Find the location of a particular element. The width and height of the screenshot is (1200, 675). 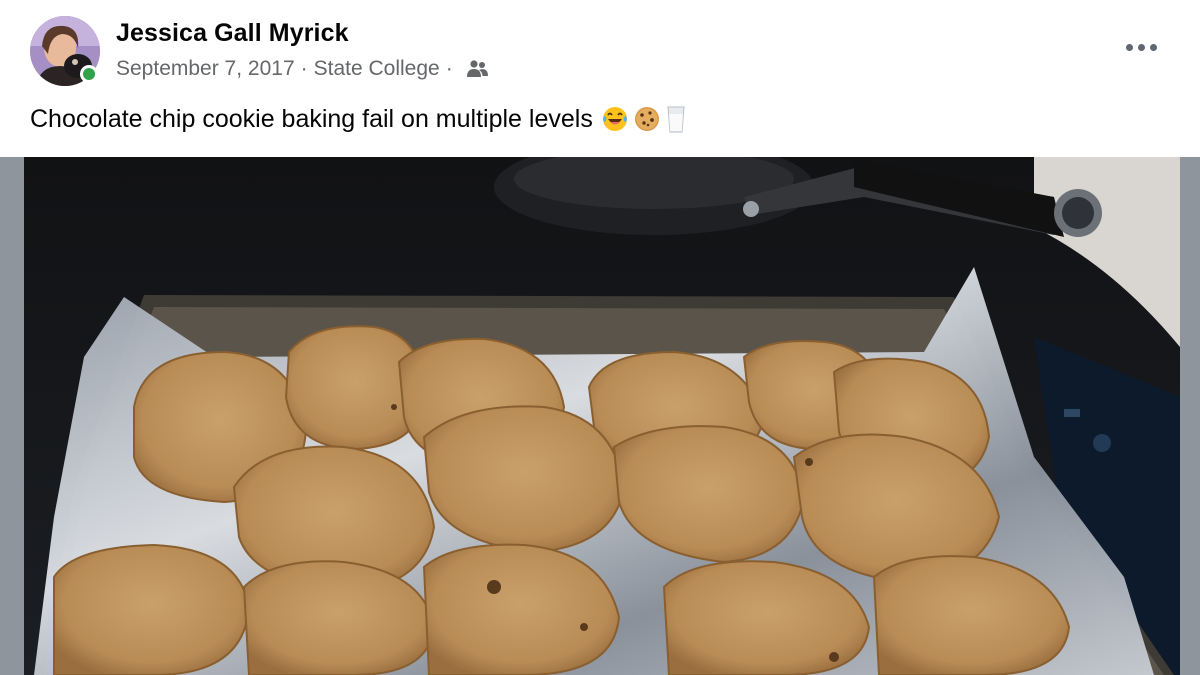

online-status-icon is located at coordinates (89, 74).